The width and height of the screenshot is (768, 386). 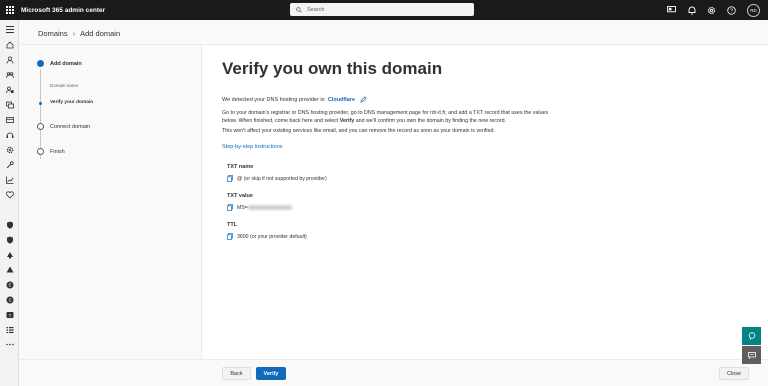 I want to click on txt-value: MS=, so click(x=264, y=208).